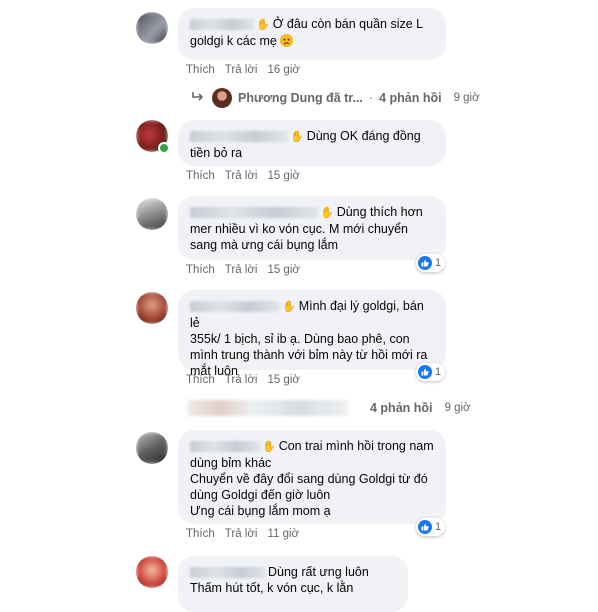  Describe the element at coordinates (260, 495) in the screenshot. I see `comment-text-line: dùng Goldgi đến giờ luôn` at that location.